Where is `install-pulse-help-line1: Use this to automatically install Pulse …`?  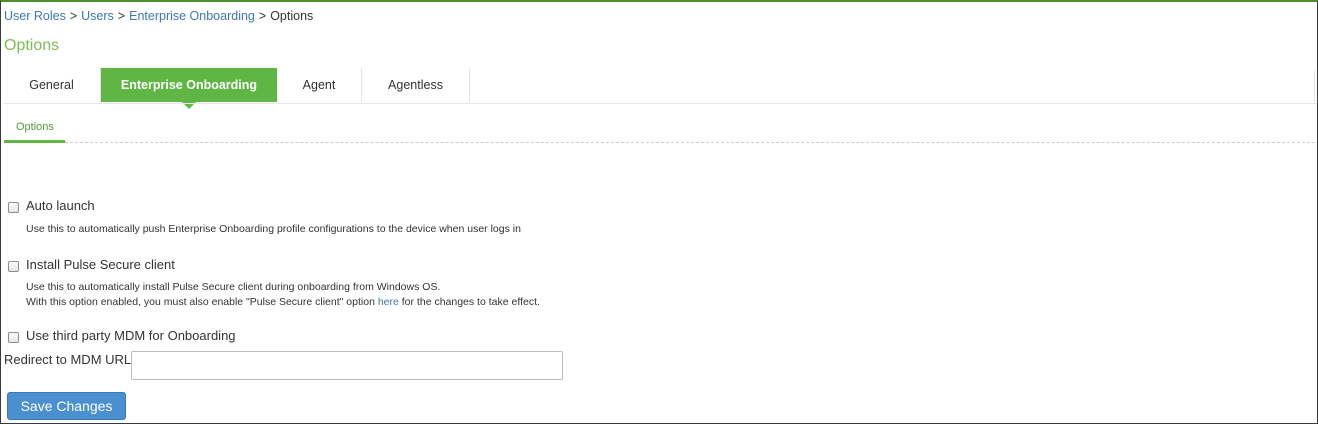 install-pulse-help-line1: Use this to automatically install Pulse … is located at coordinates (233, 287).